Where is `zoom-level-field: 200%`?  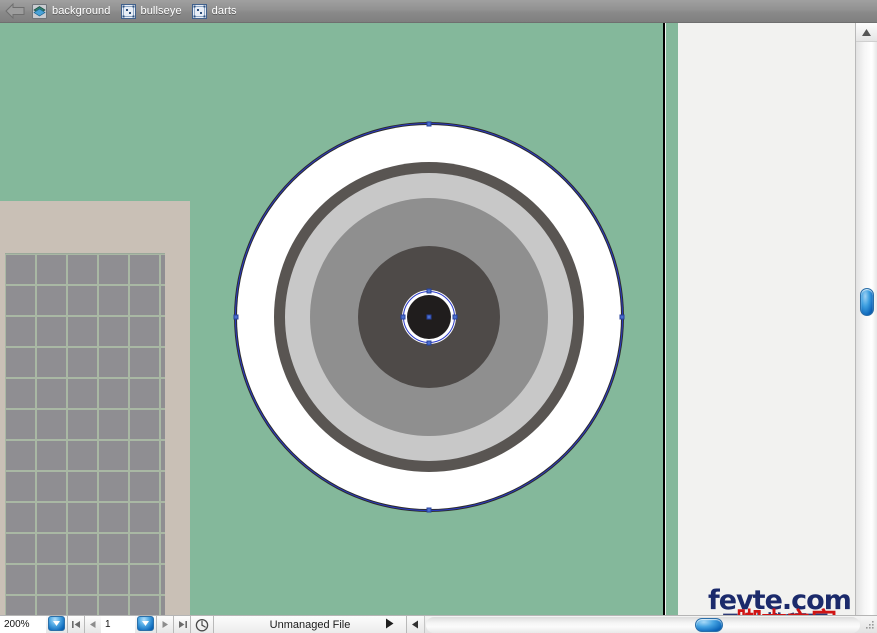
zoom-level-field: 200% is located at coordinates (23, 624).